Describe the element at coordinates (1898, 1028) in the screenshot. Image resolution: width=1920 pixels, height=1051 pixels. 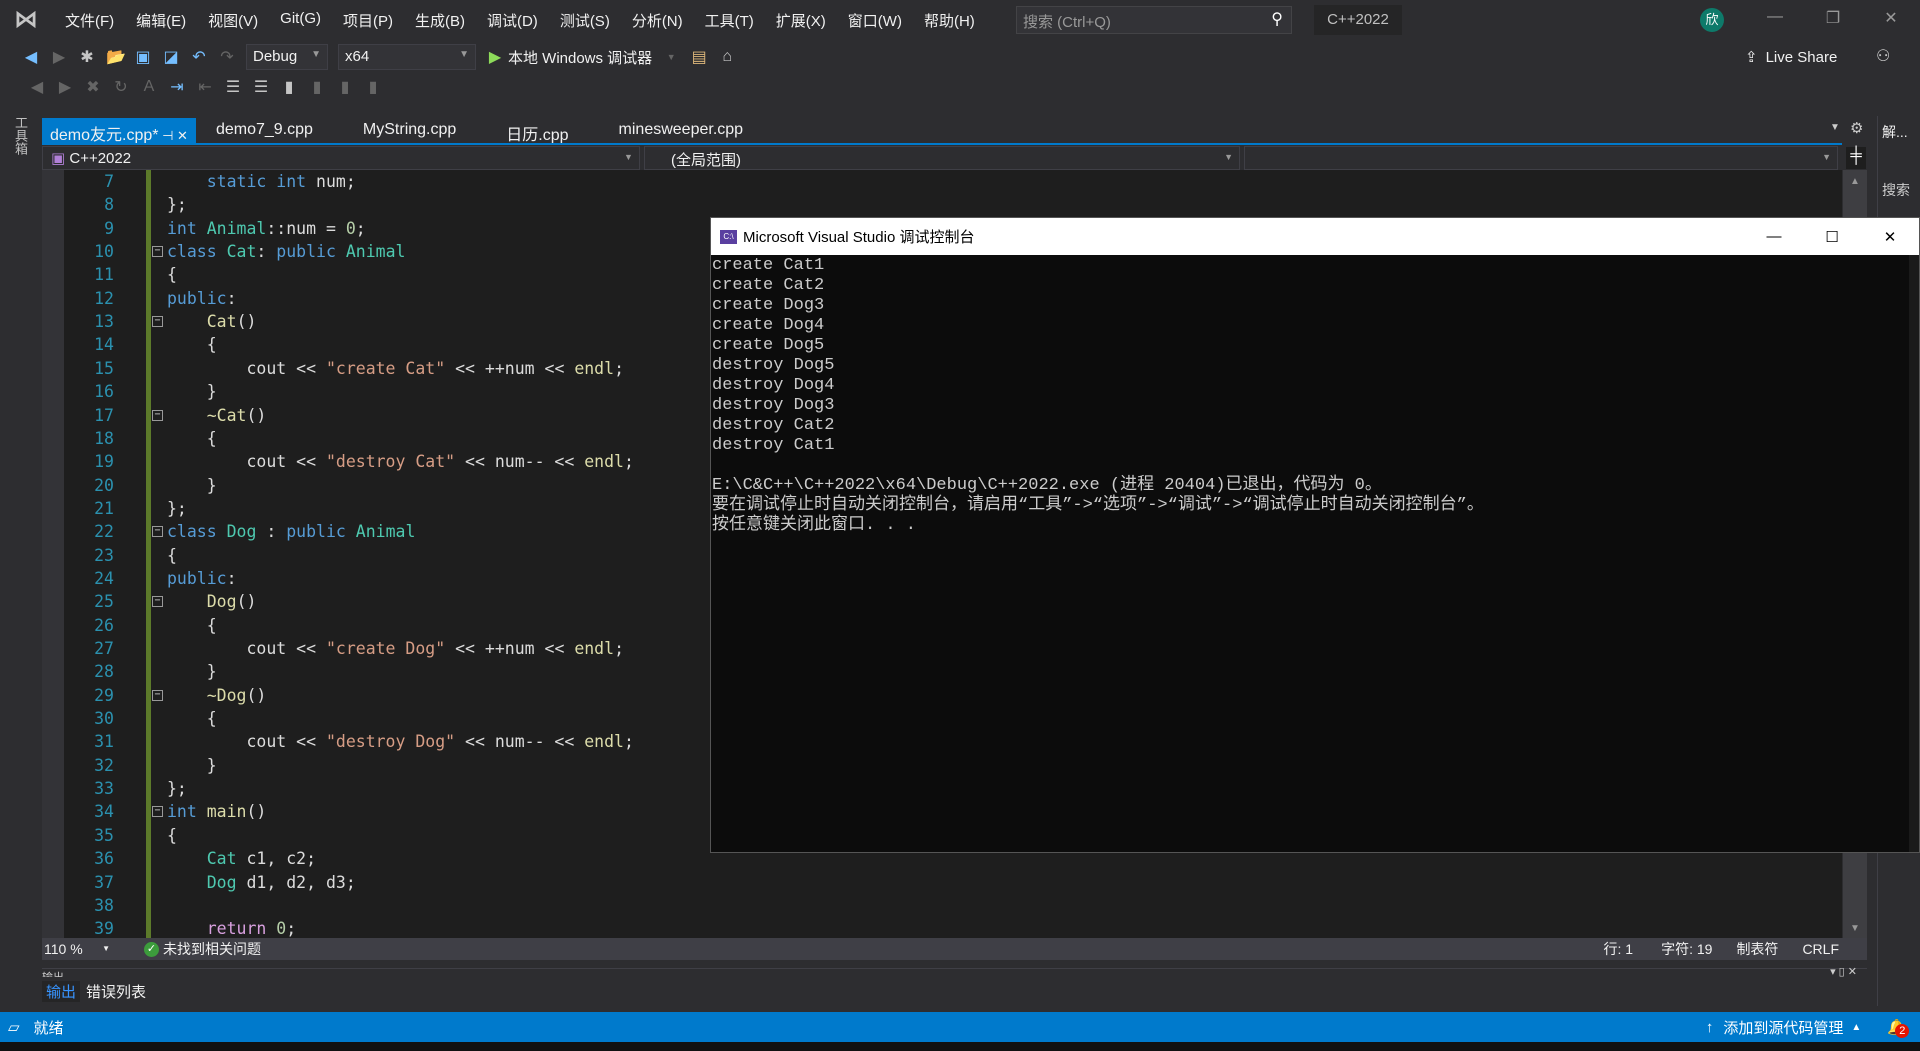
I see `notifications-bell-icon: 🔔2` at that location.